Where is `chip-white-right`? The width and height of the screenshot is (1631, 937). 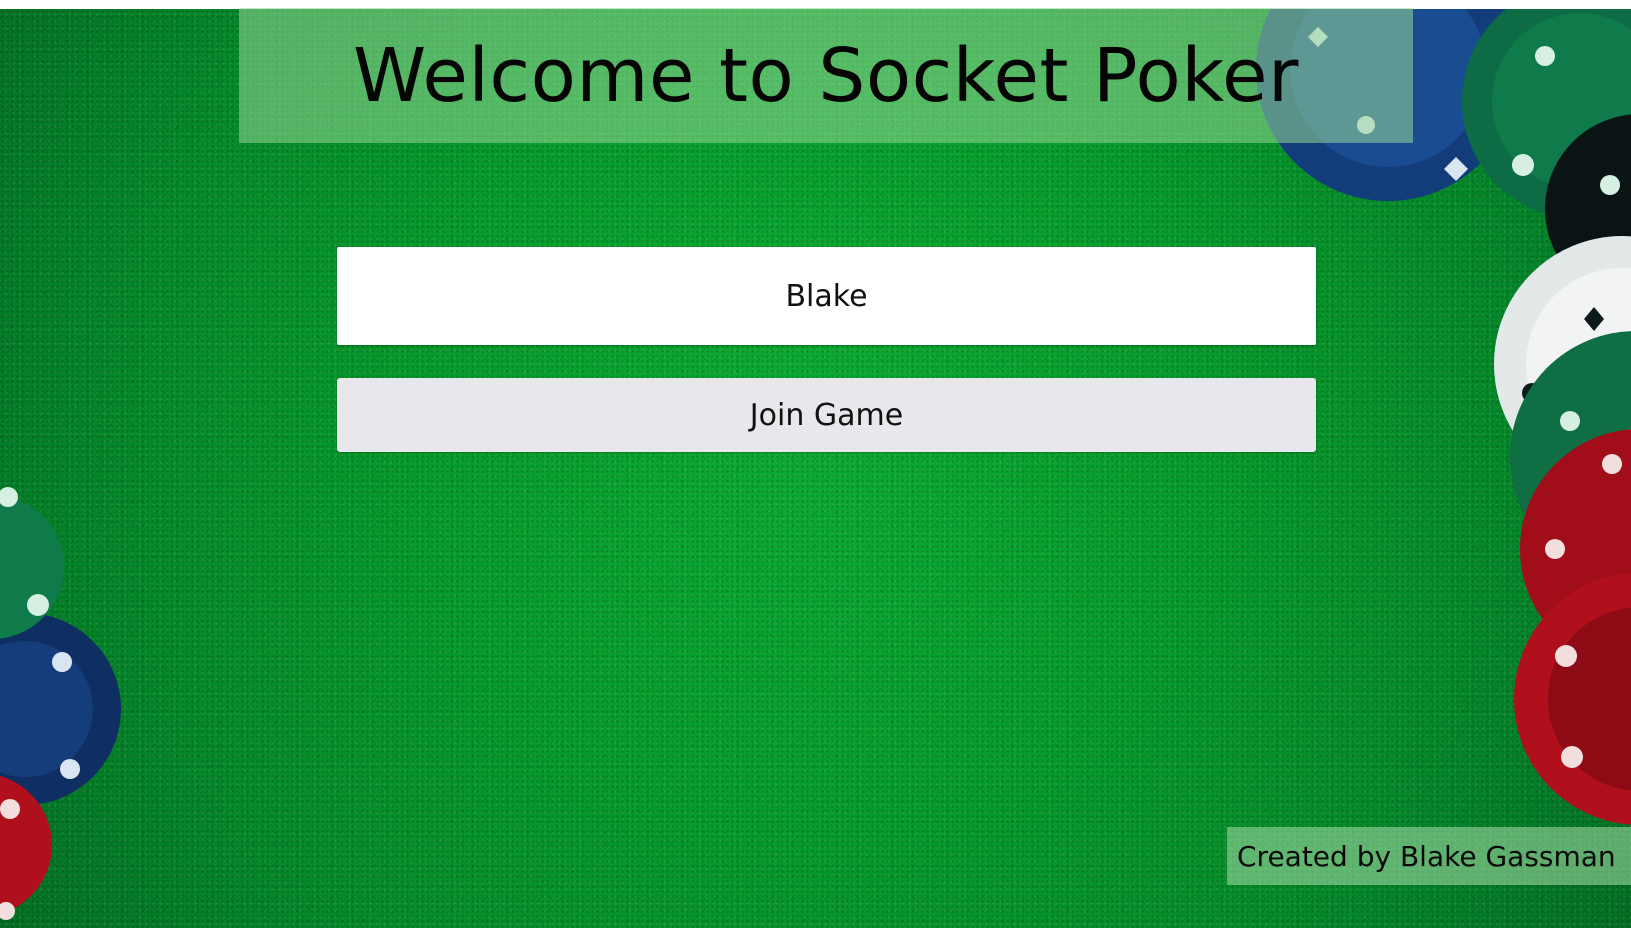
chip-white-right is located at coordinates (1562, 364).